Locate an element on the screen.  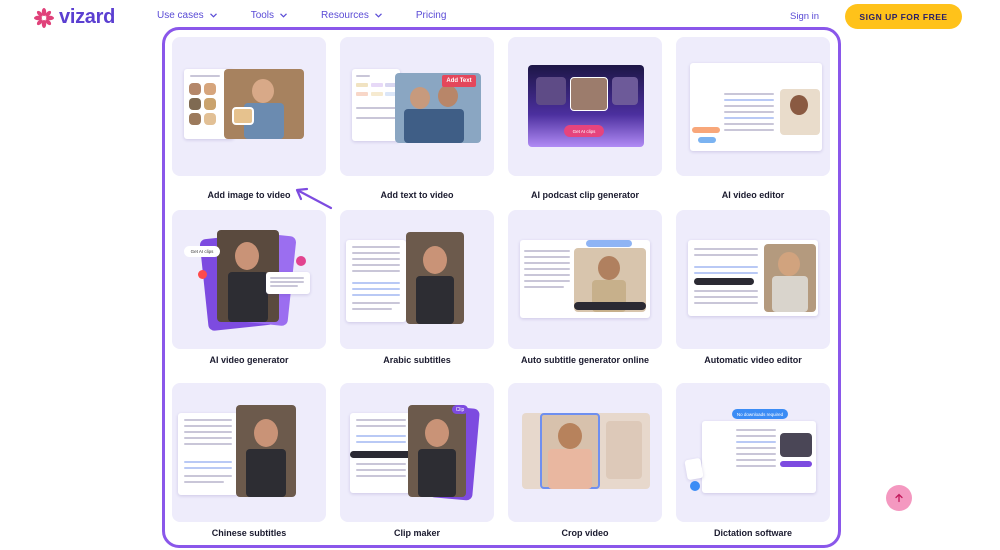
logo-text: vizard is located at coordinates (87, 17).